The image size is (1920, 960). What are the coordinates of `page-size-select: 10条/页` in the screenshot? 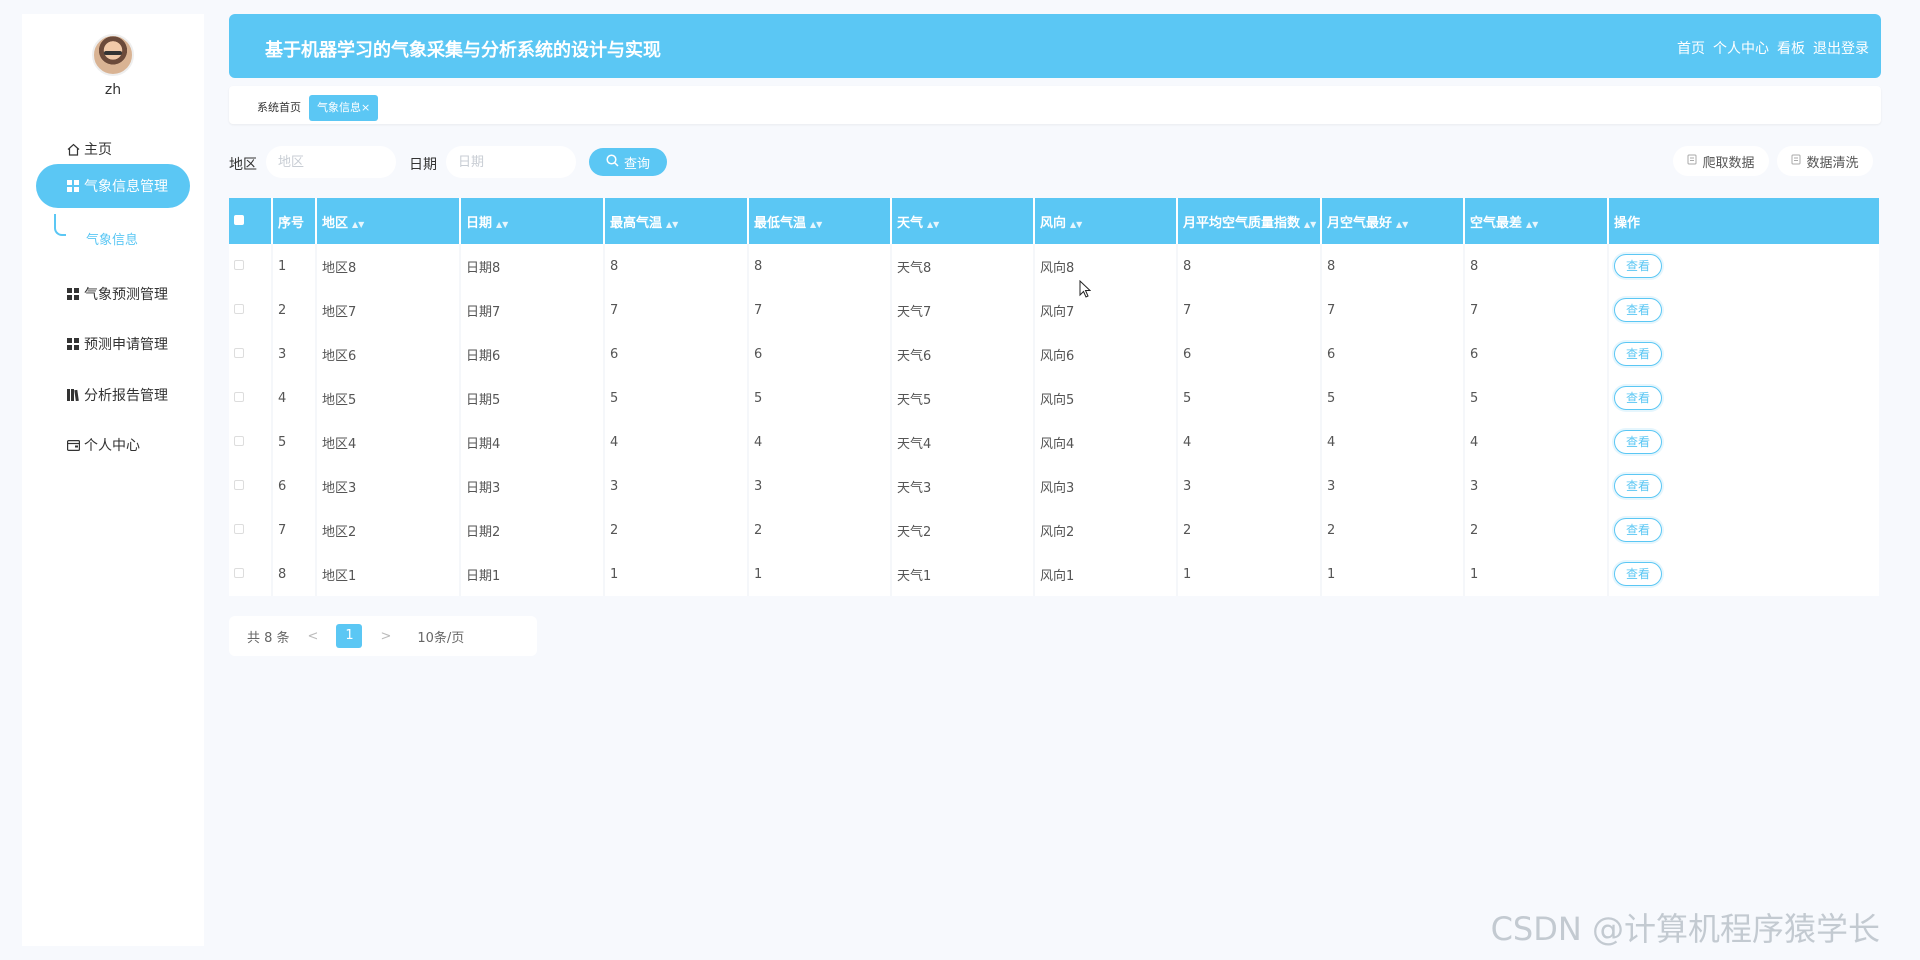 It's located at (440, 636).